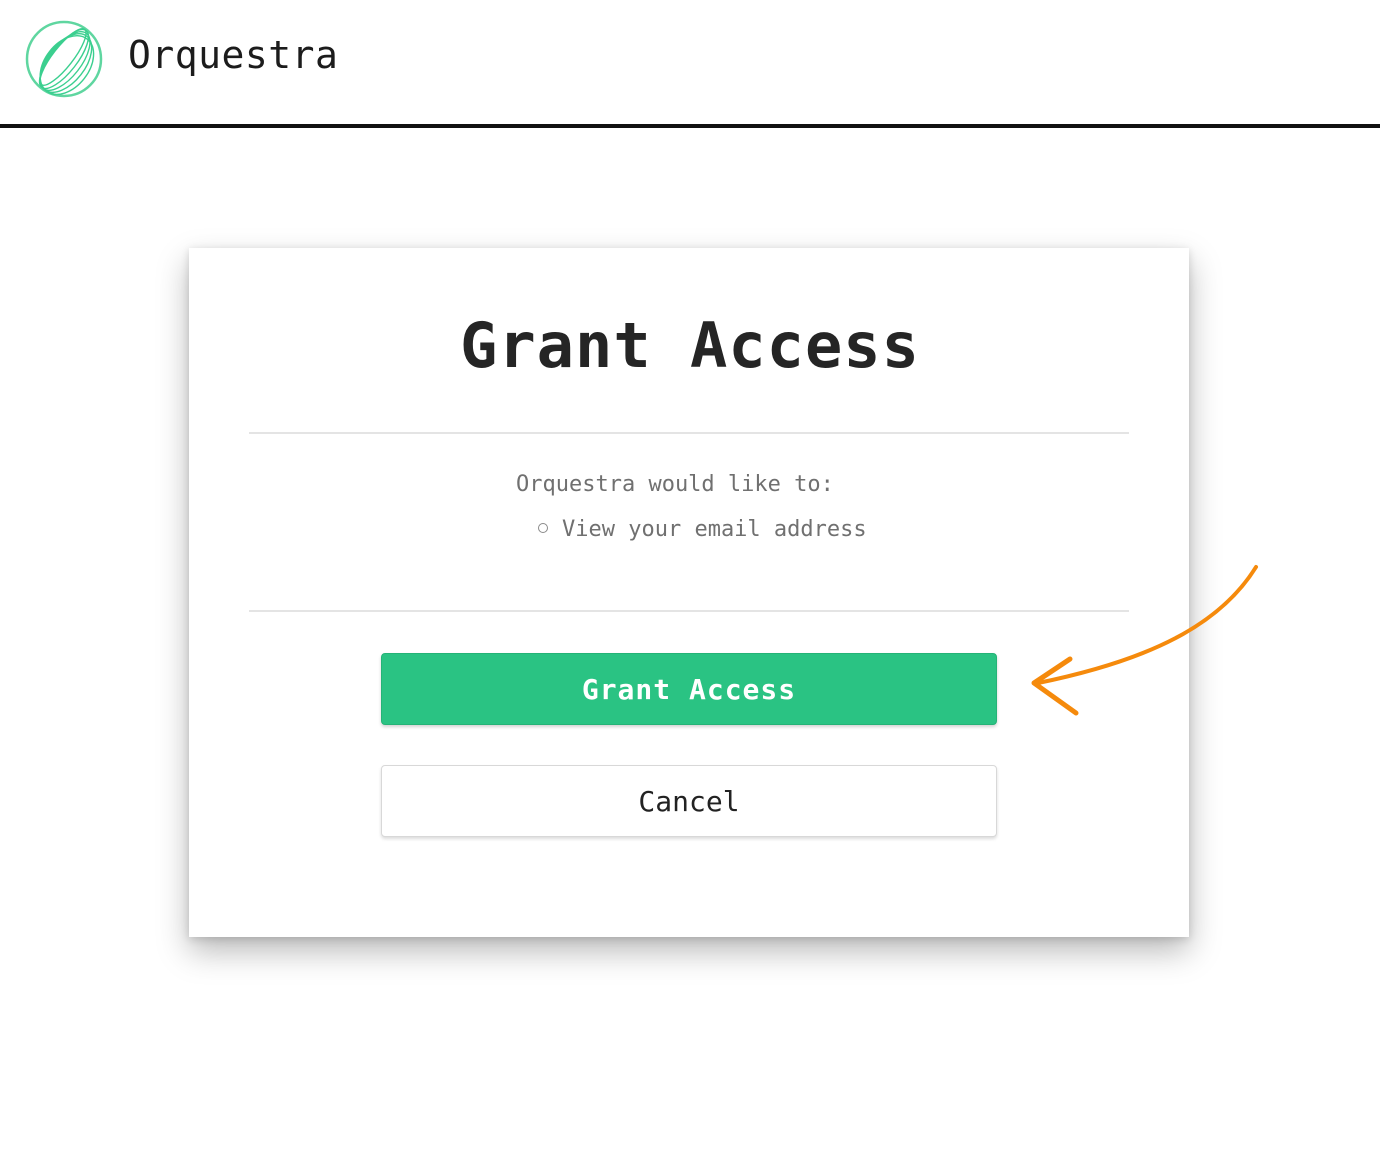  Describe the element at coordinates (689, 801) in the screenshot. I see `cancel-button: Cancel` at that location.